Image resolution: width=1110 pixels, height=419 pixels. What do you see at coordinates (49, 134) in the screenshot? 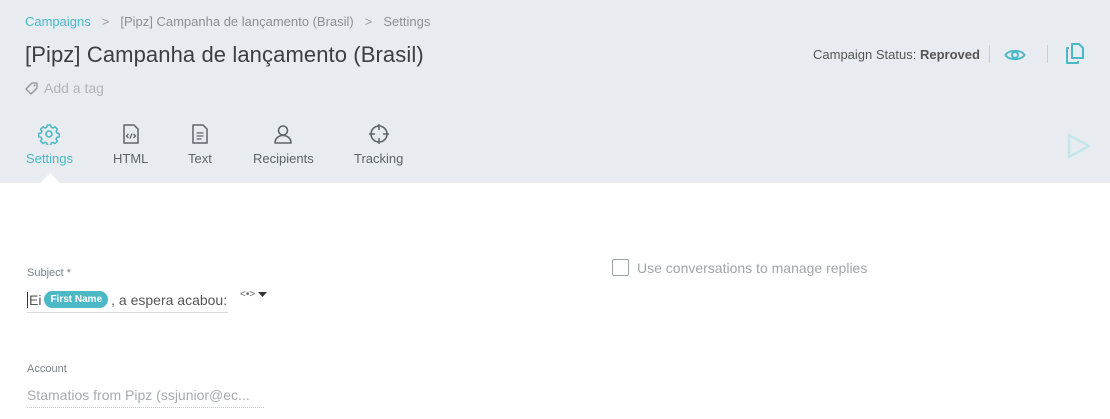
I see `gear-icon` at bounding box center [49, 134].